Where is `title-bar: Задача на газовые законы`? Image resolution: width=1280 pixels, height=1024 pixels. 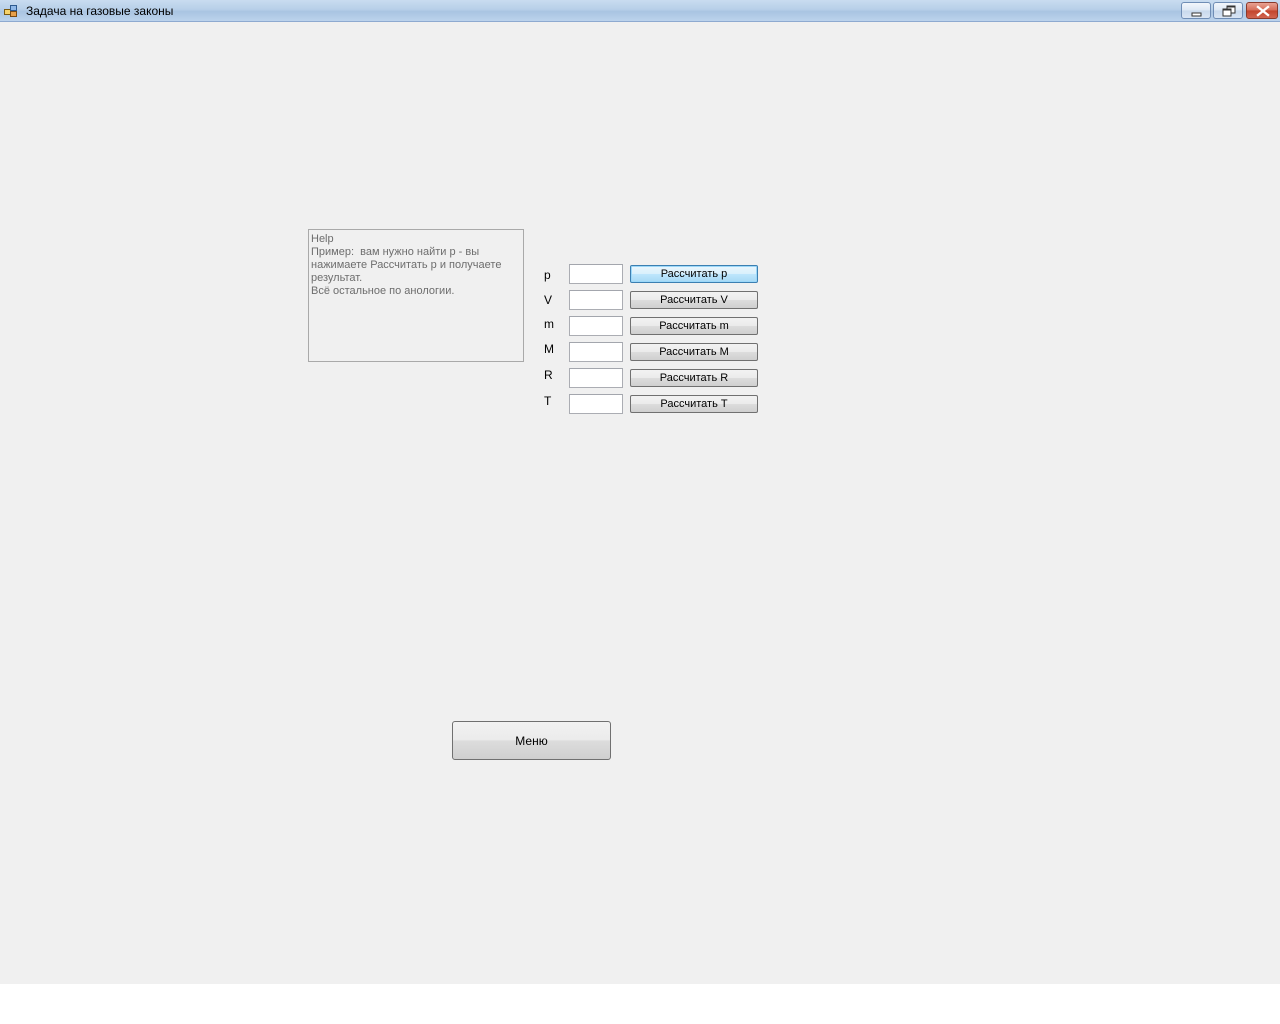
title-bar: Задача на газовые законы is located at coordinates (640, 11).